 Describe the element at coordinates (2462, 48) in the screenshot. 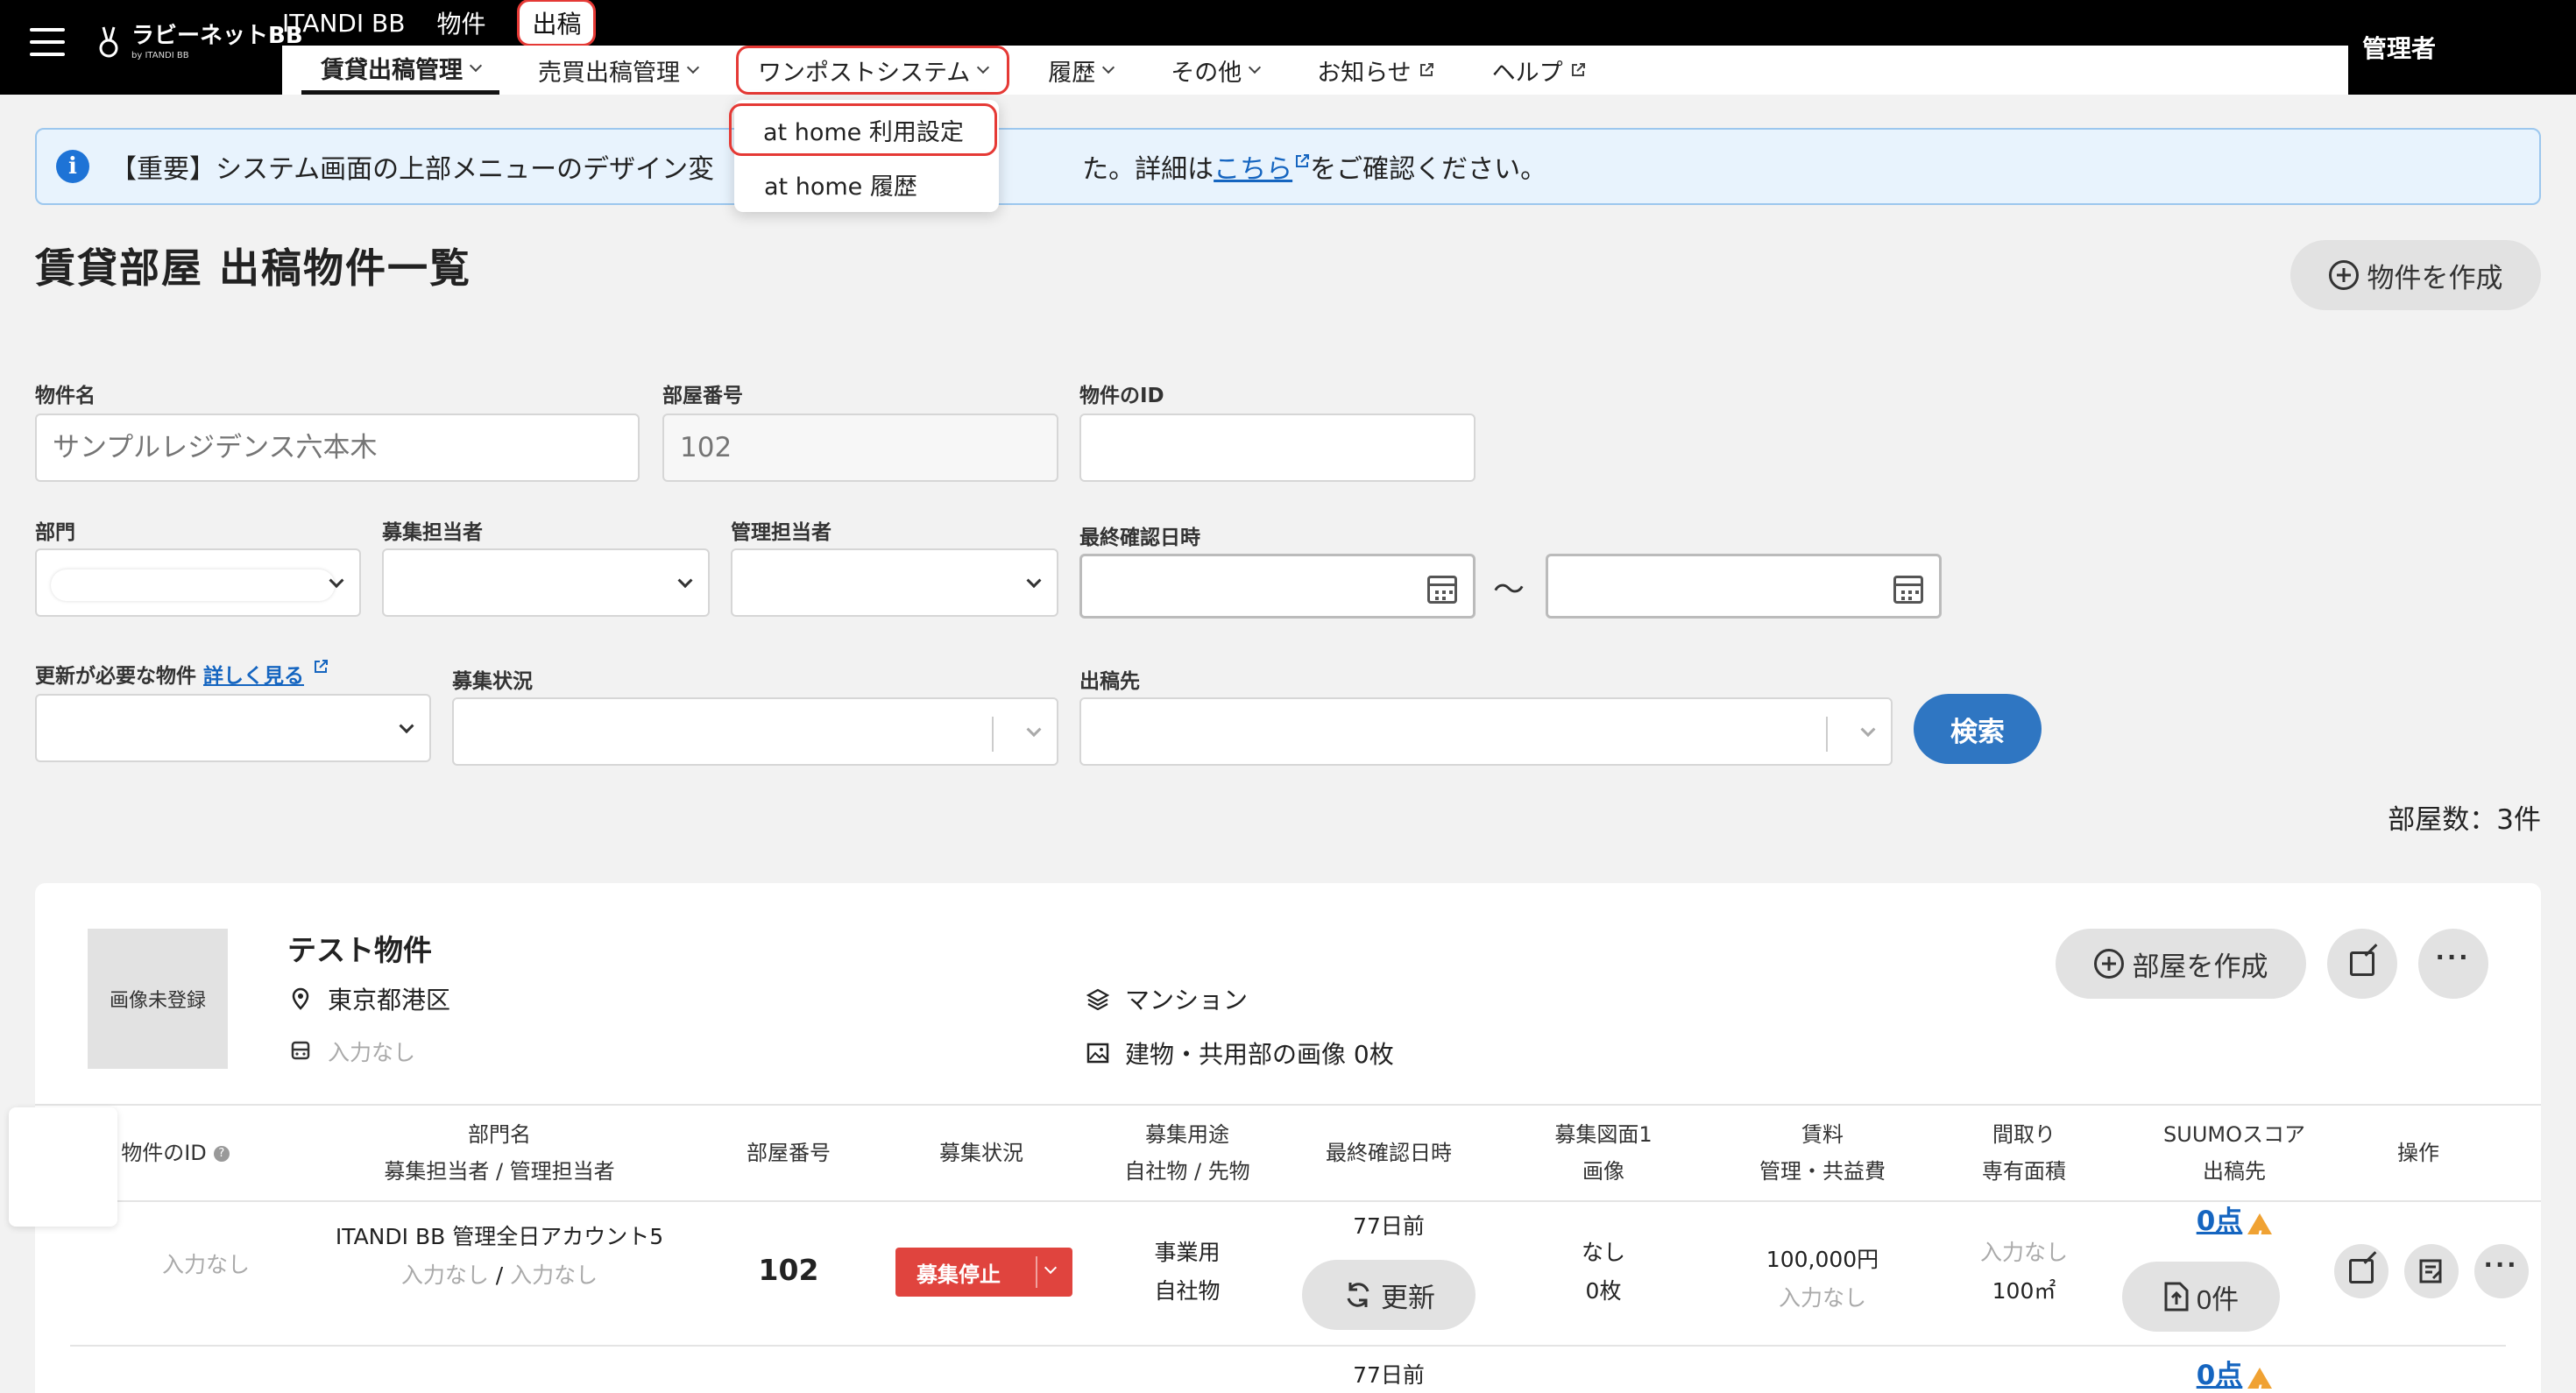

I see `admin-label: 管理者` at that location.